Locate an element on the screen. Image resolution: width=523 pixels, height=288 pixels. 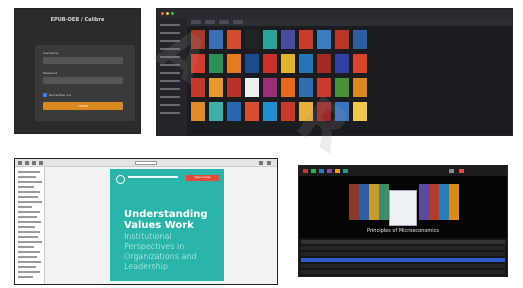
chevron-right-icon is located at coordinates (41, 163).